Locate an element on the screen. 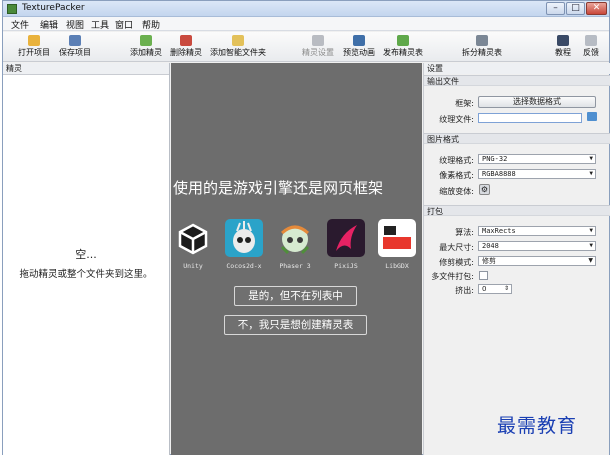 This screenshot has width=612, height=455. texture-file-input is located at coordinates (530, 118).